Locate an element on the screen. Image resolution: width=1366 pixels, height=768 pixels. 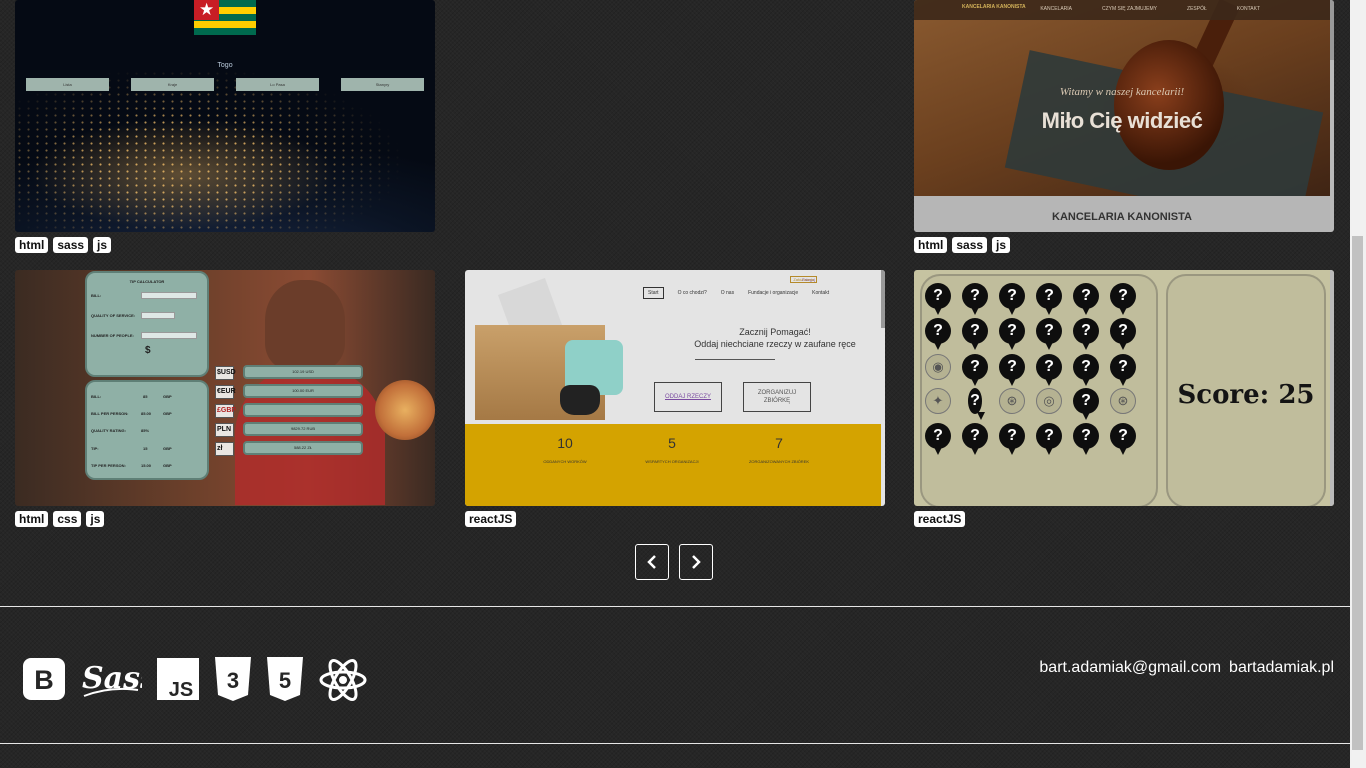
cta-button: ODDAJ RZECZY is located at coordinates (688, 397).